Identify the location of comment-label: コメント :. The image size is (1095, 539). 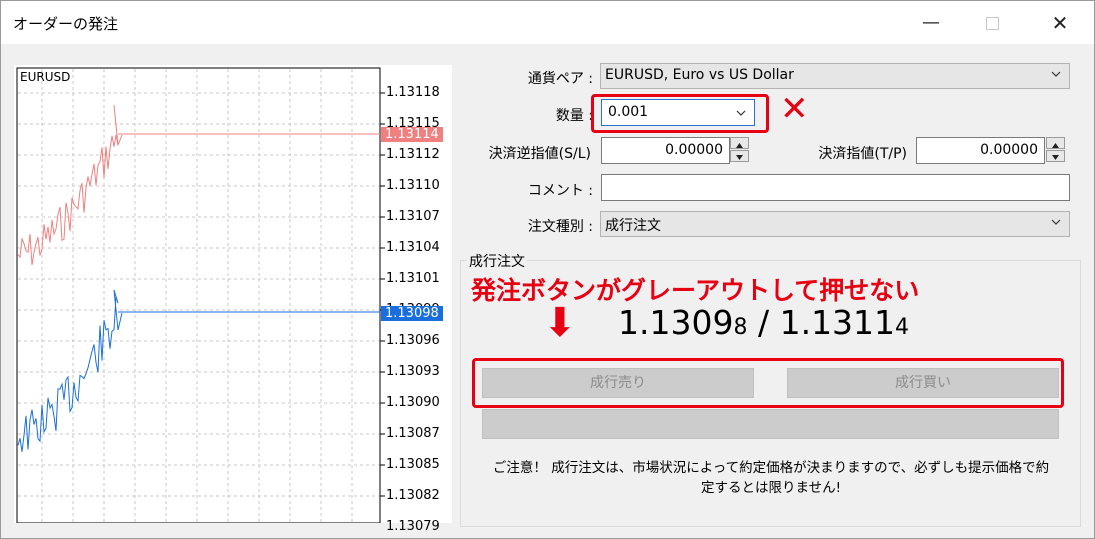
(560, 191).